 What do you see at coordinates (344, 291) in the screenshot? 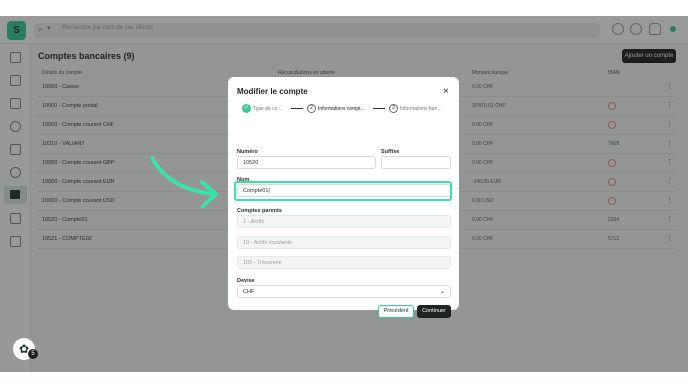
I see `devise-select: CHF ⌄` at bounding box center [344, 291].